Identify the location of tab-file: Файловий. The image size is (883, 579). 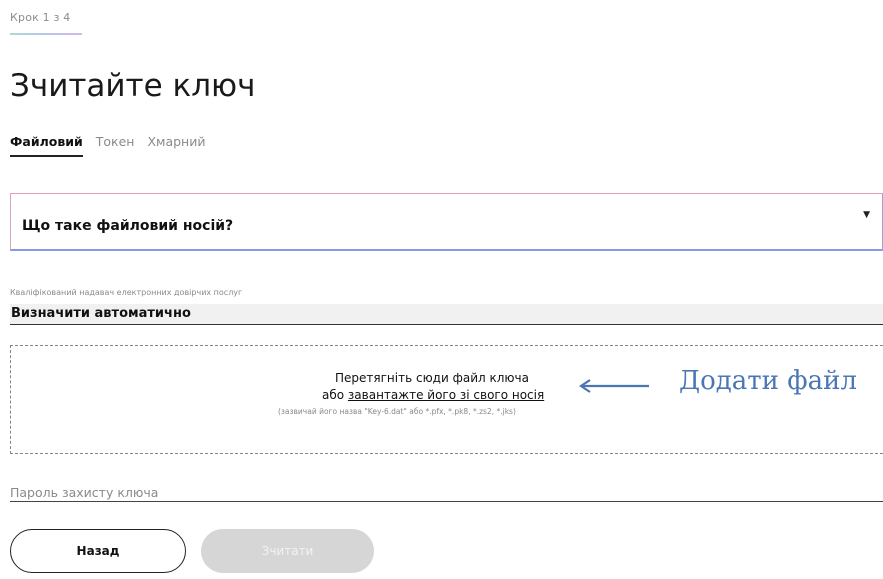
(46, 145).